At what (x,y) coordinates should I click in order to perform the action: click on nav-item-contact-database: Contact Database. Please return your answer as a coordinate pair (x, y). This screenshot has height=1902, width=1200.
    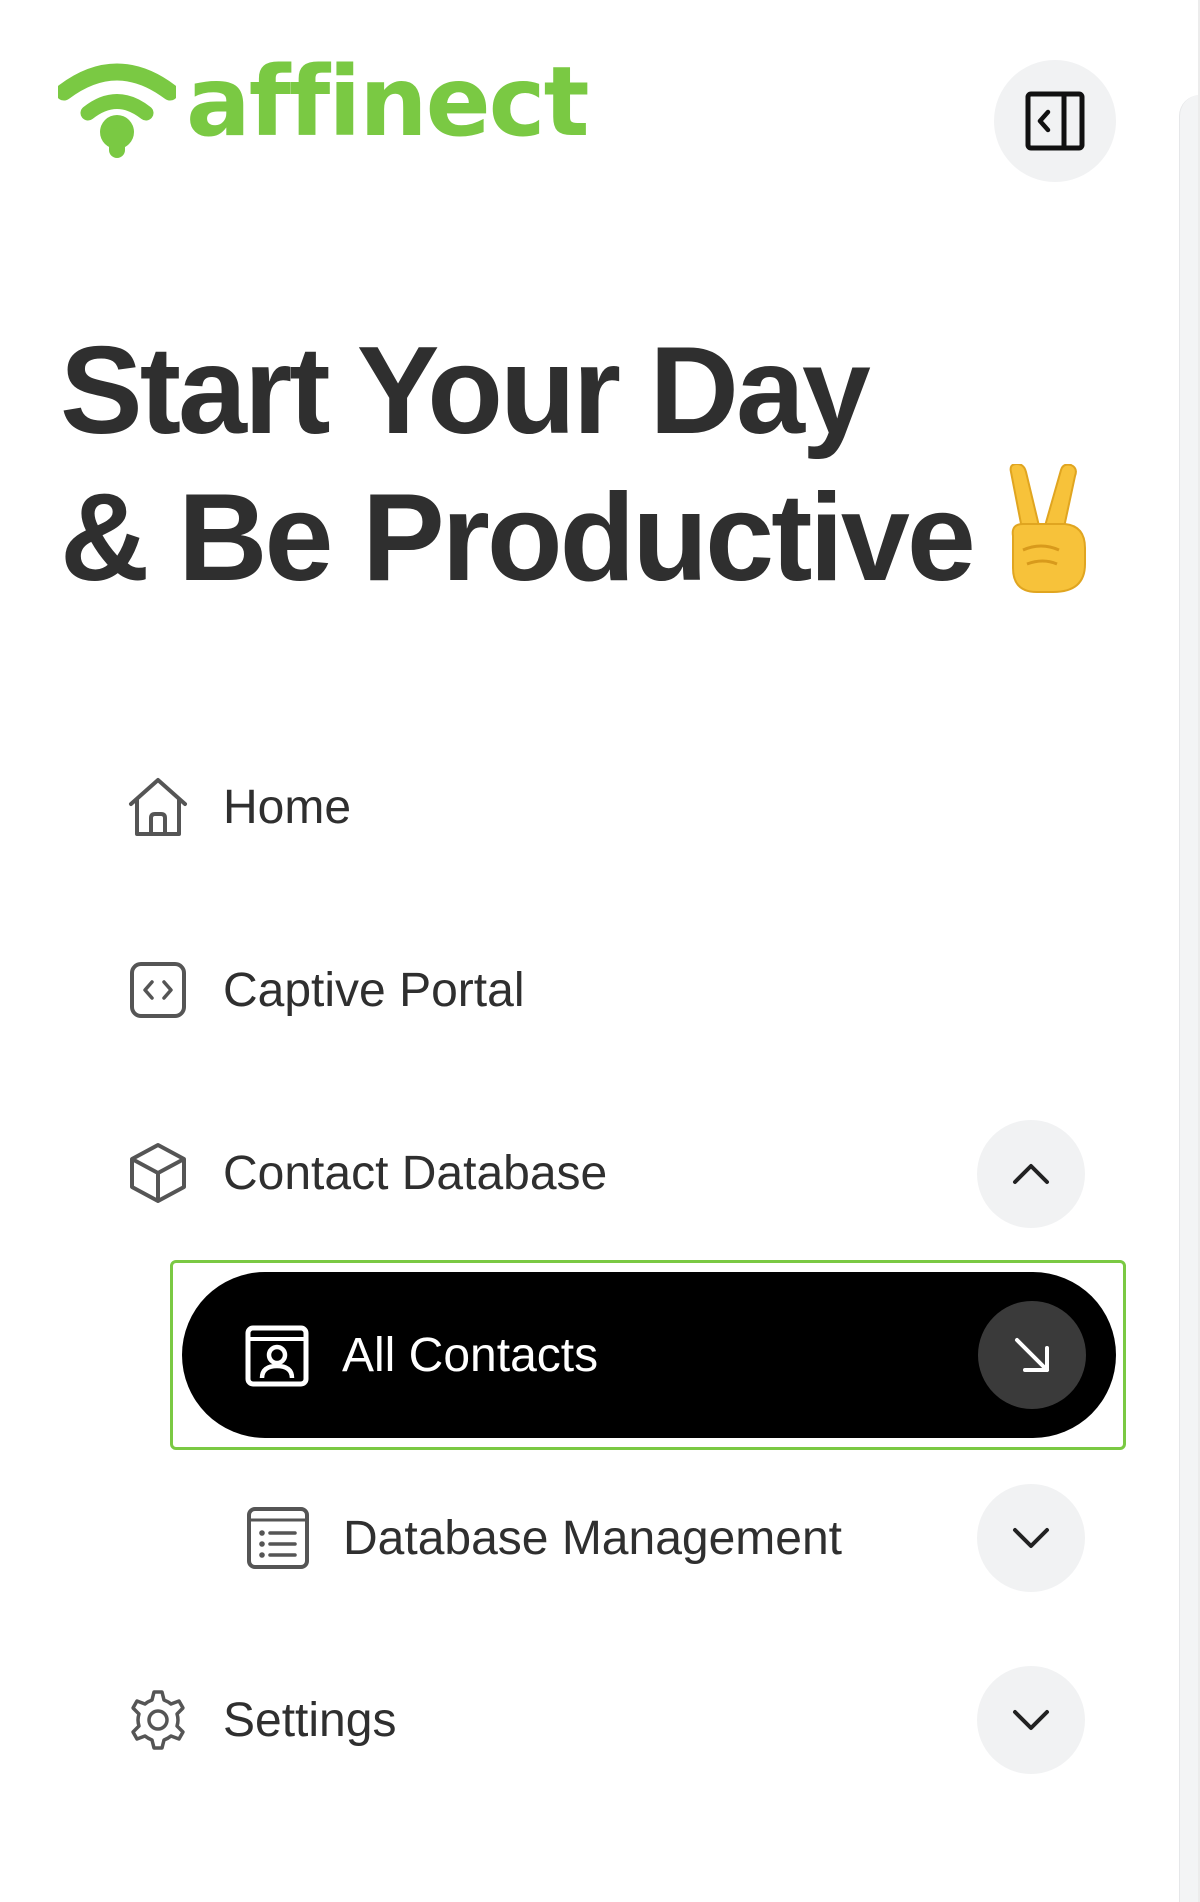
    Looking at the image, I should click on (365, 1173).